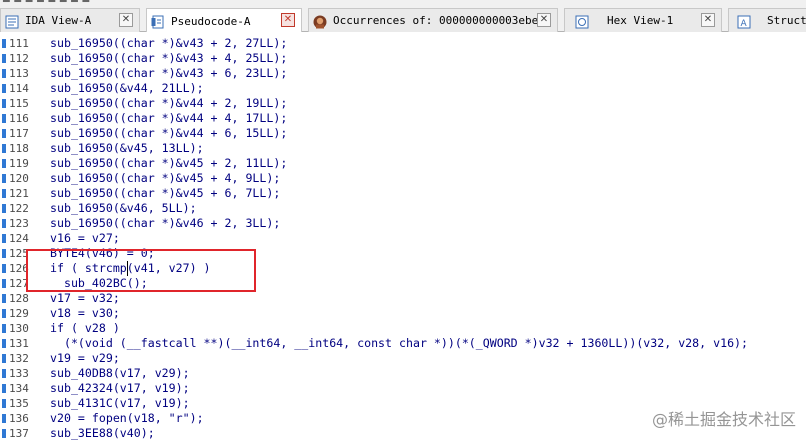 The width and height of the screenshot is (806, 444). Describe the element at coordinates (15, 118) in the screenshot. I see `line-number: 116` at that location.